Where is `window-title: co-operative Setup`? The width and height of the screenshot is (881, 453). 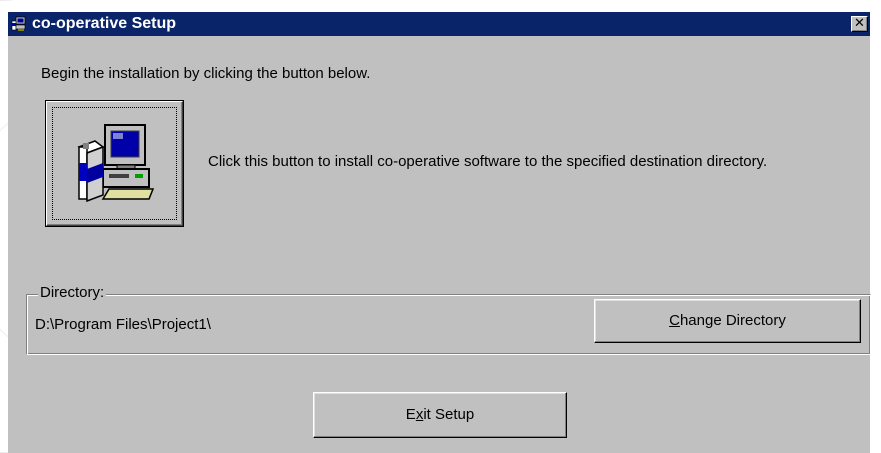
window-title: co-operative Setup is located at coordinates (104, 23).